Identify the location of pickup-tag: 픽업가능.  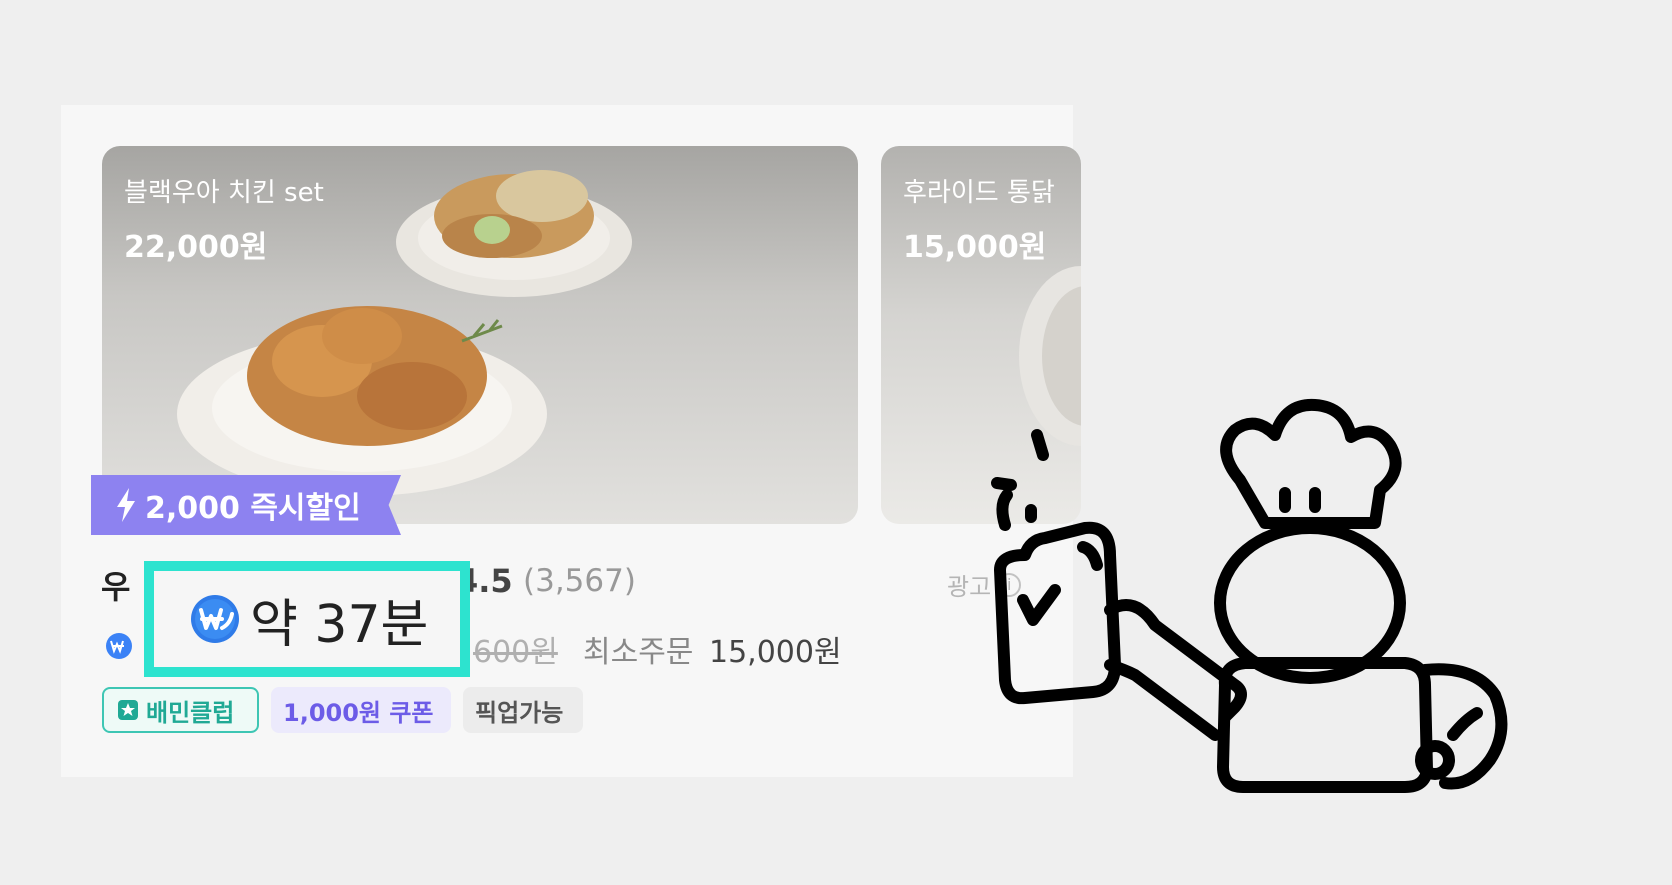
(523, 710).